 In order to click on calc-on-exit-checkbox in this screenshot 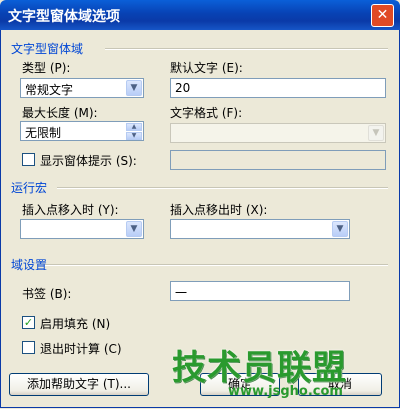, I will do `click(28, 347)`.